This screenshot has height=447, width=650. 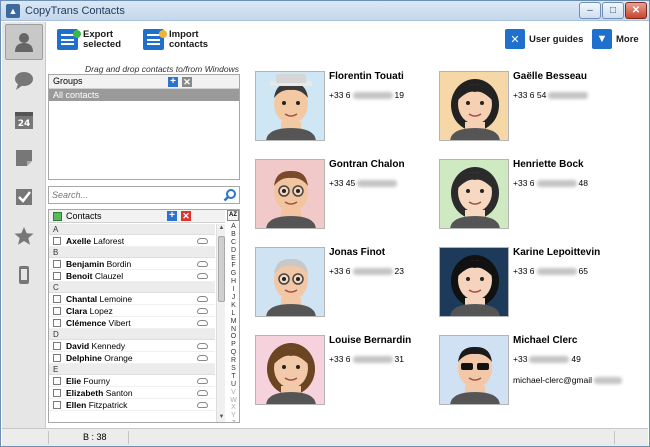 What do you see at coordinates (186, 216) in the screenshot?
I see `delete-contact-button: ✕` at bounding box center [186, 216].